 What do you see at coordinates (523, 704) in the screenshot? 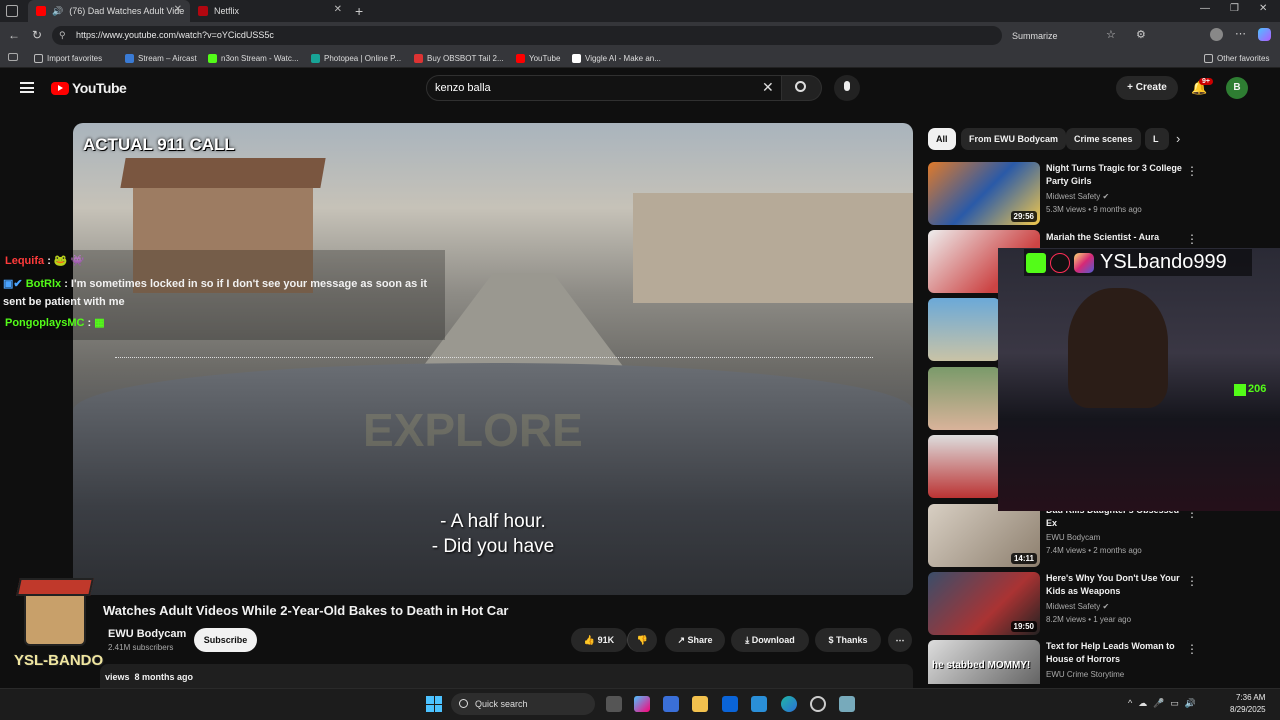
I see `taskbar-search: Quick search` at bounding box center [523, 704].